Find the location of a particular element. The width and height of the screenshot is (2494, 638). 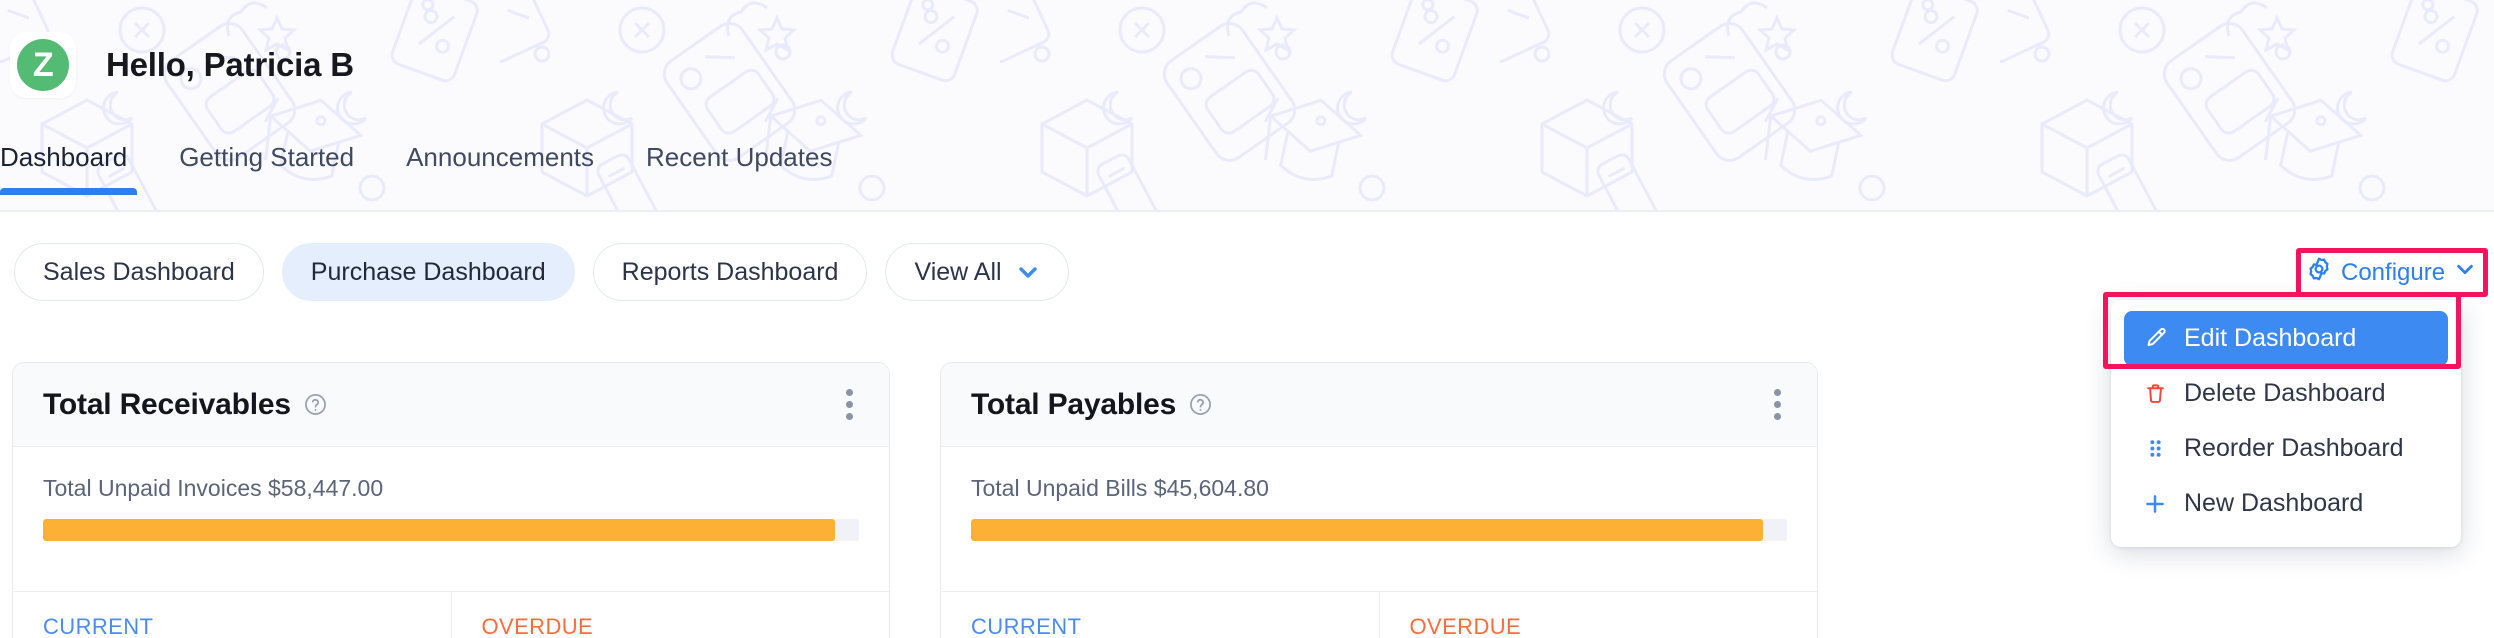

tab-getting-started: Getting Started is located at coordinates (266, 161).